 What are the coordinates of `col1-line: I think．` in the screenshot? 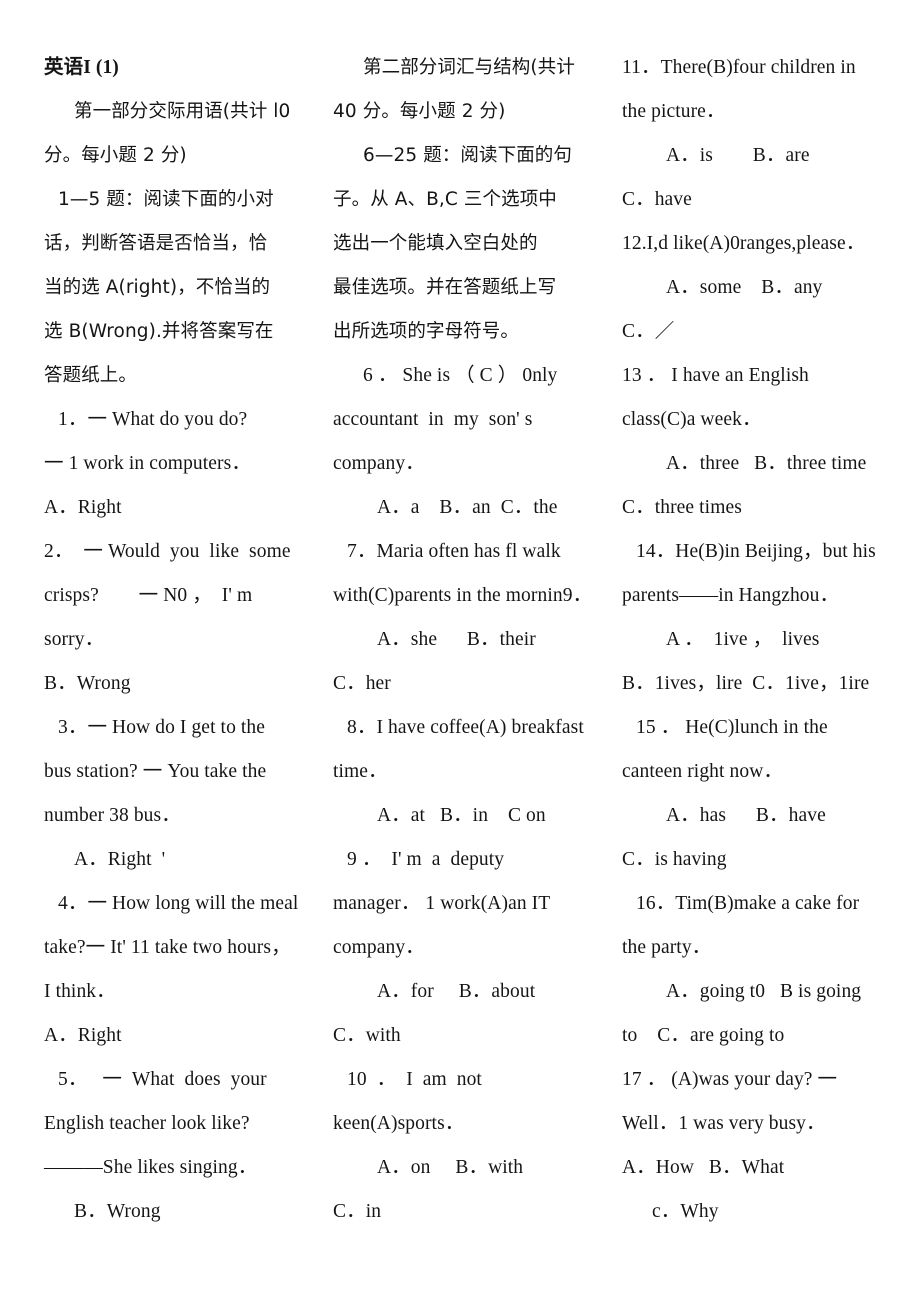 It's located at (80, 991).